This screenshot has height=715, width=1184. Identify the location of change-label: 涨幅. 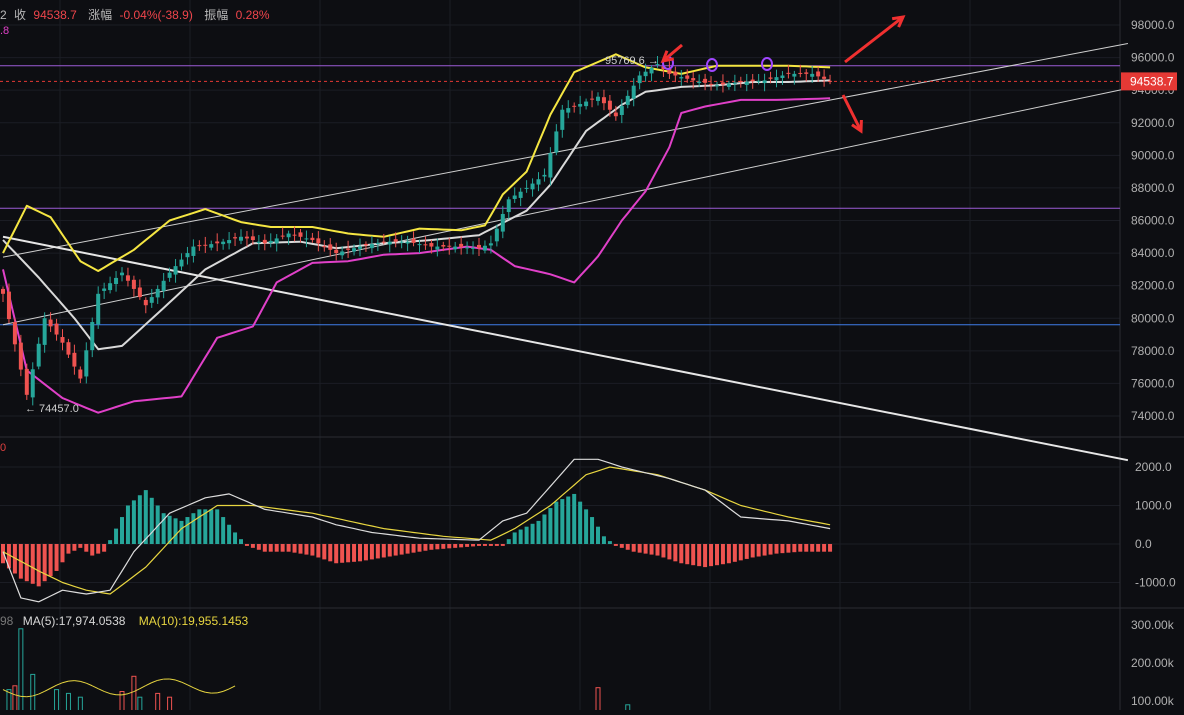
(100, 15).